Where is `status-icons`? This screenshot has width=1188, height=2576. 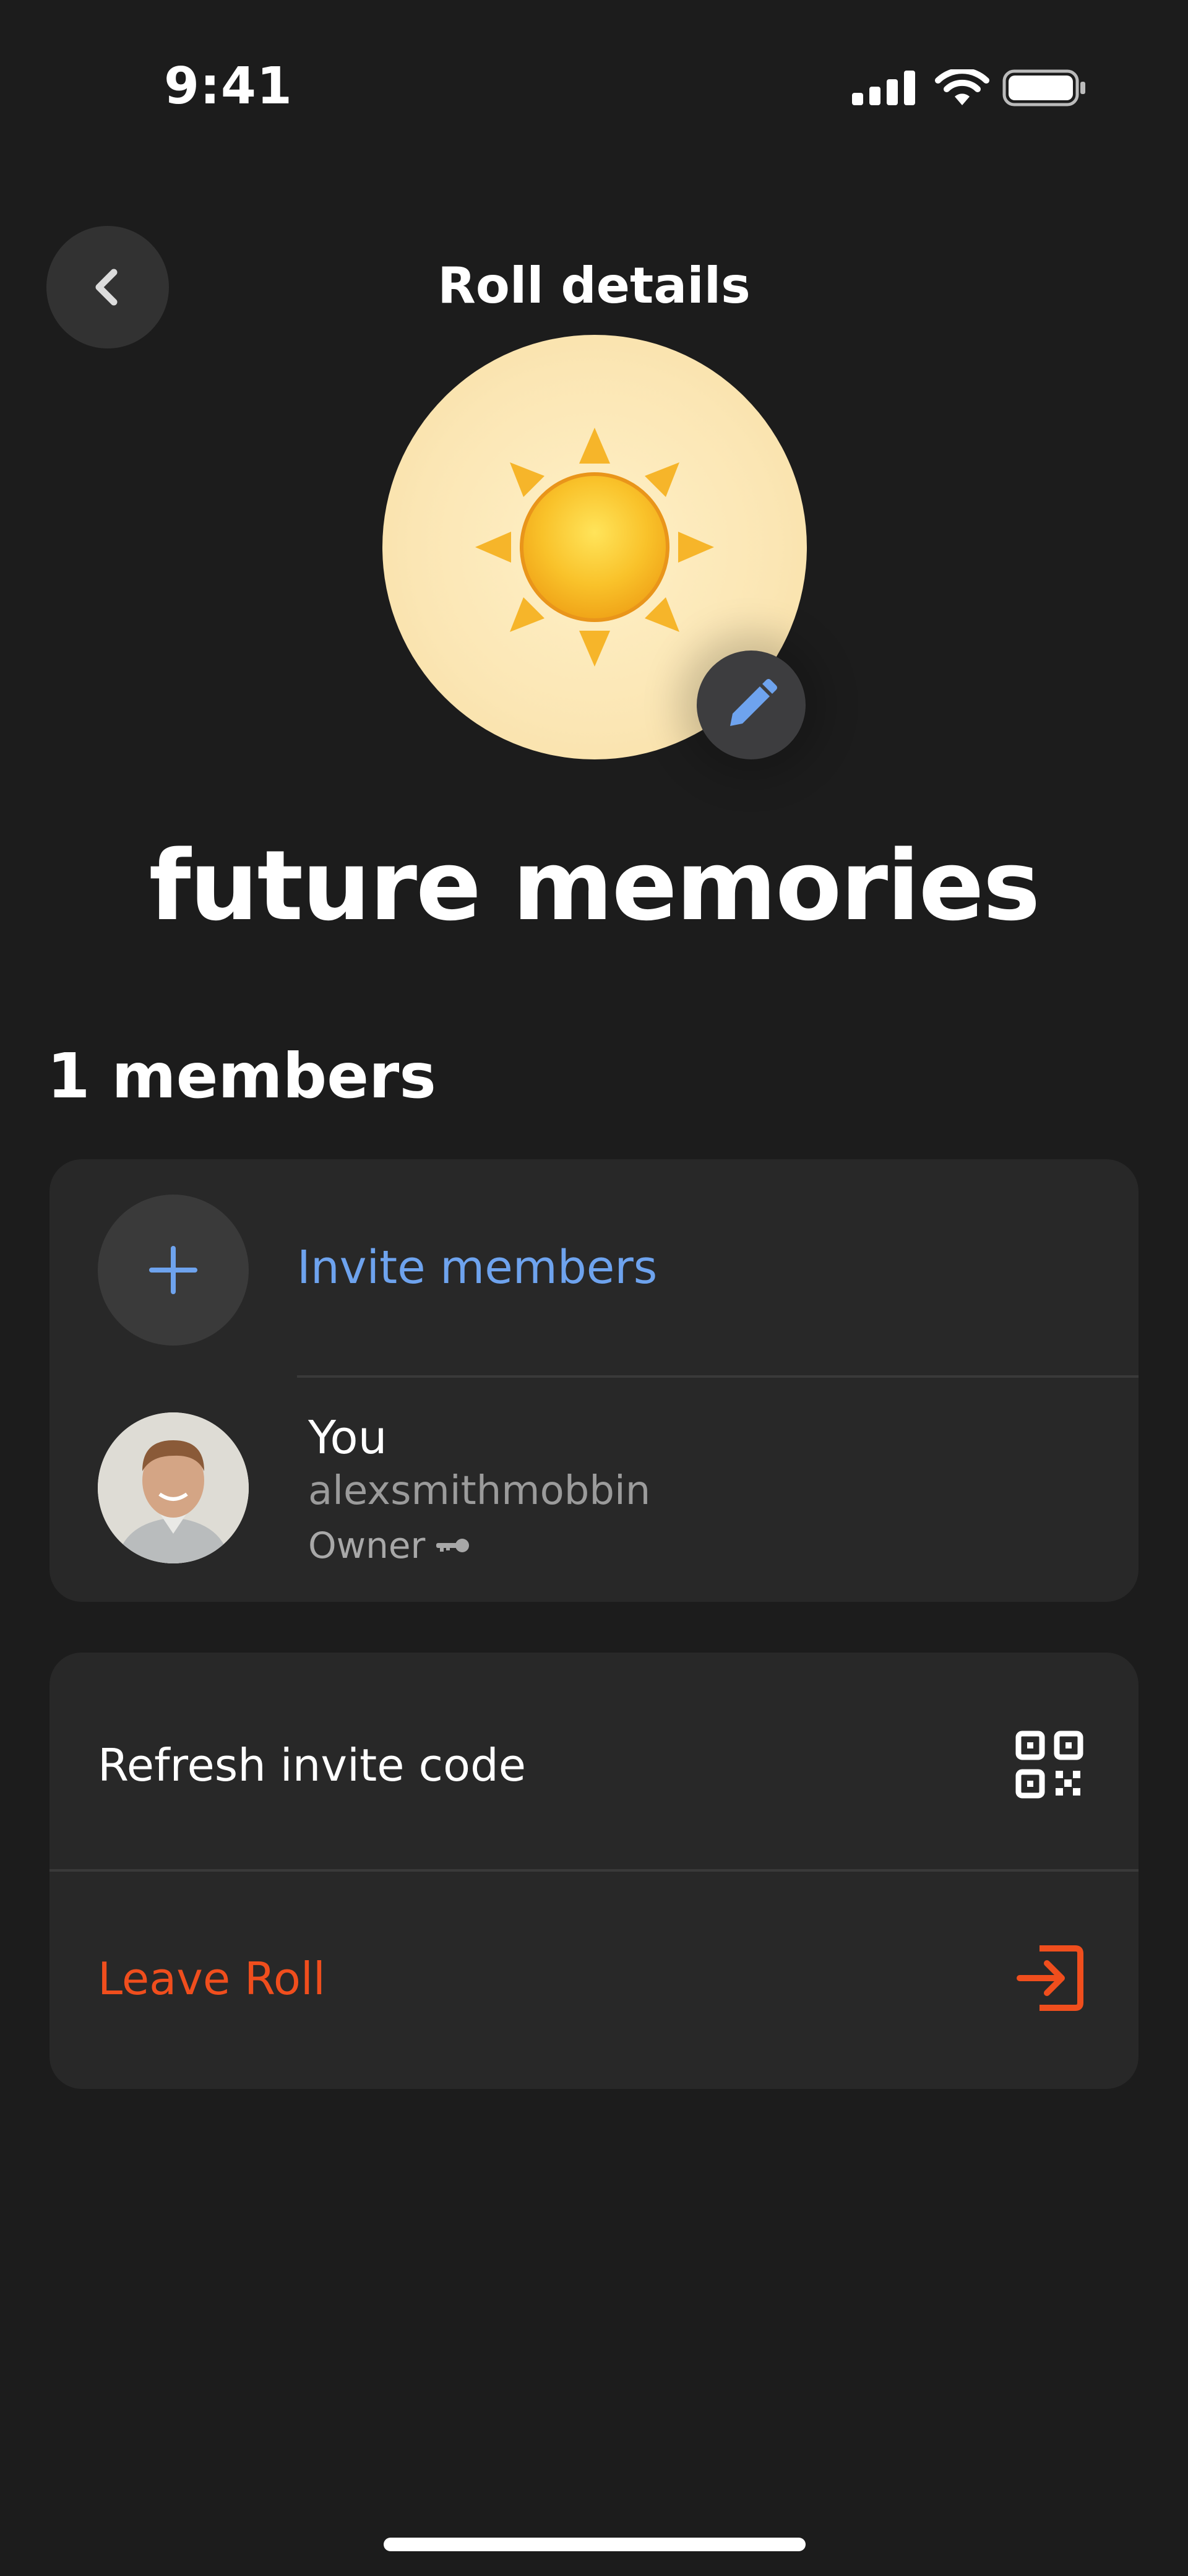 status-icons is located at coordinates (970, 87).